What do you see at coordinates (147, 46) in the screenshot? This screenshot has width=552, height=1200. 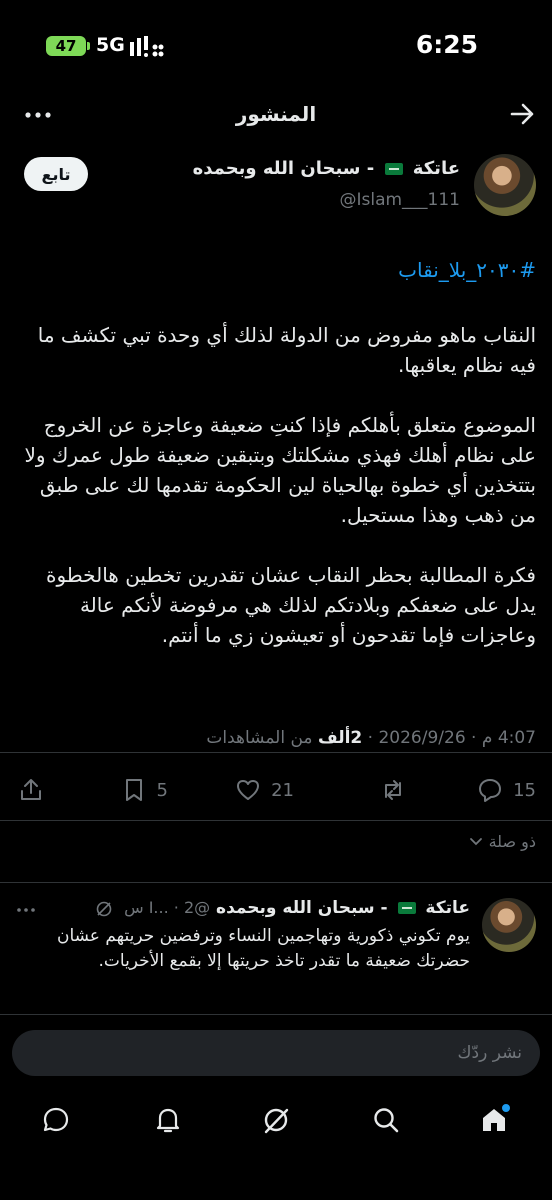 I see `signal-icon` at bounding box center [147, 46].